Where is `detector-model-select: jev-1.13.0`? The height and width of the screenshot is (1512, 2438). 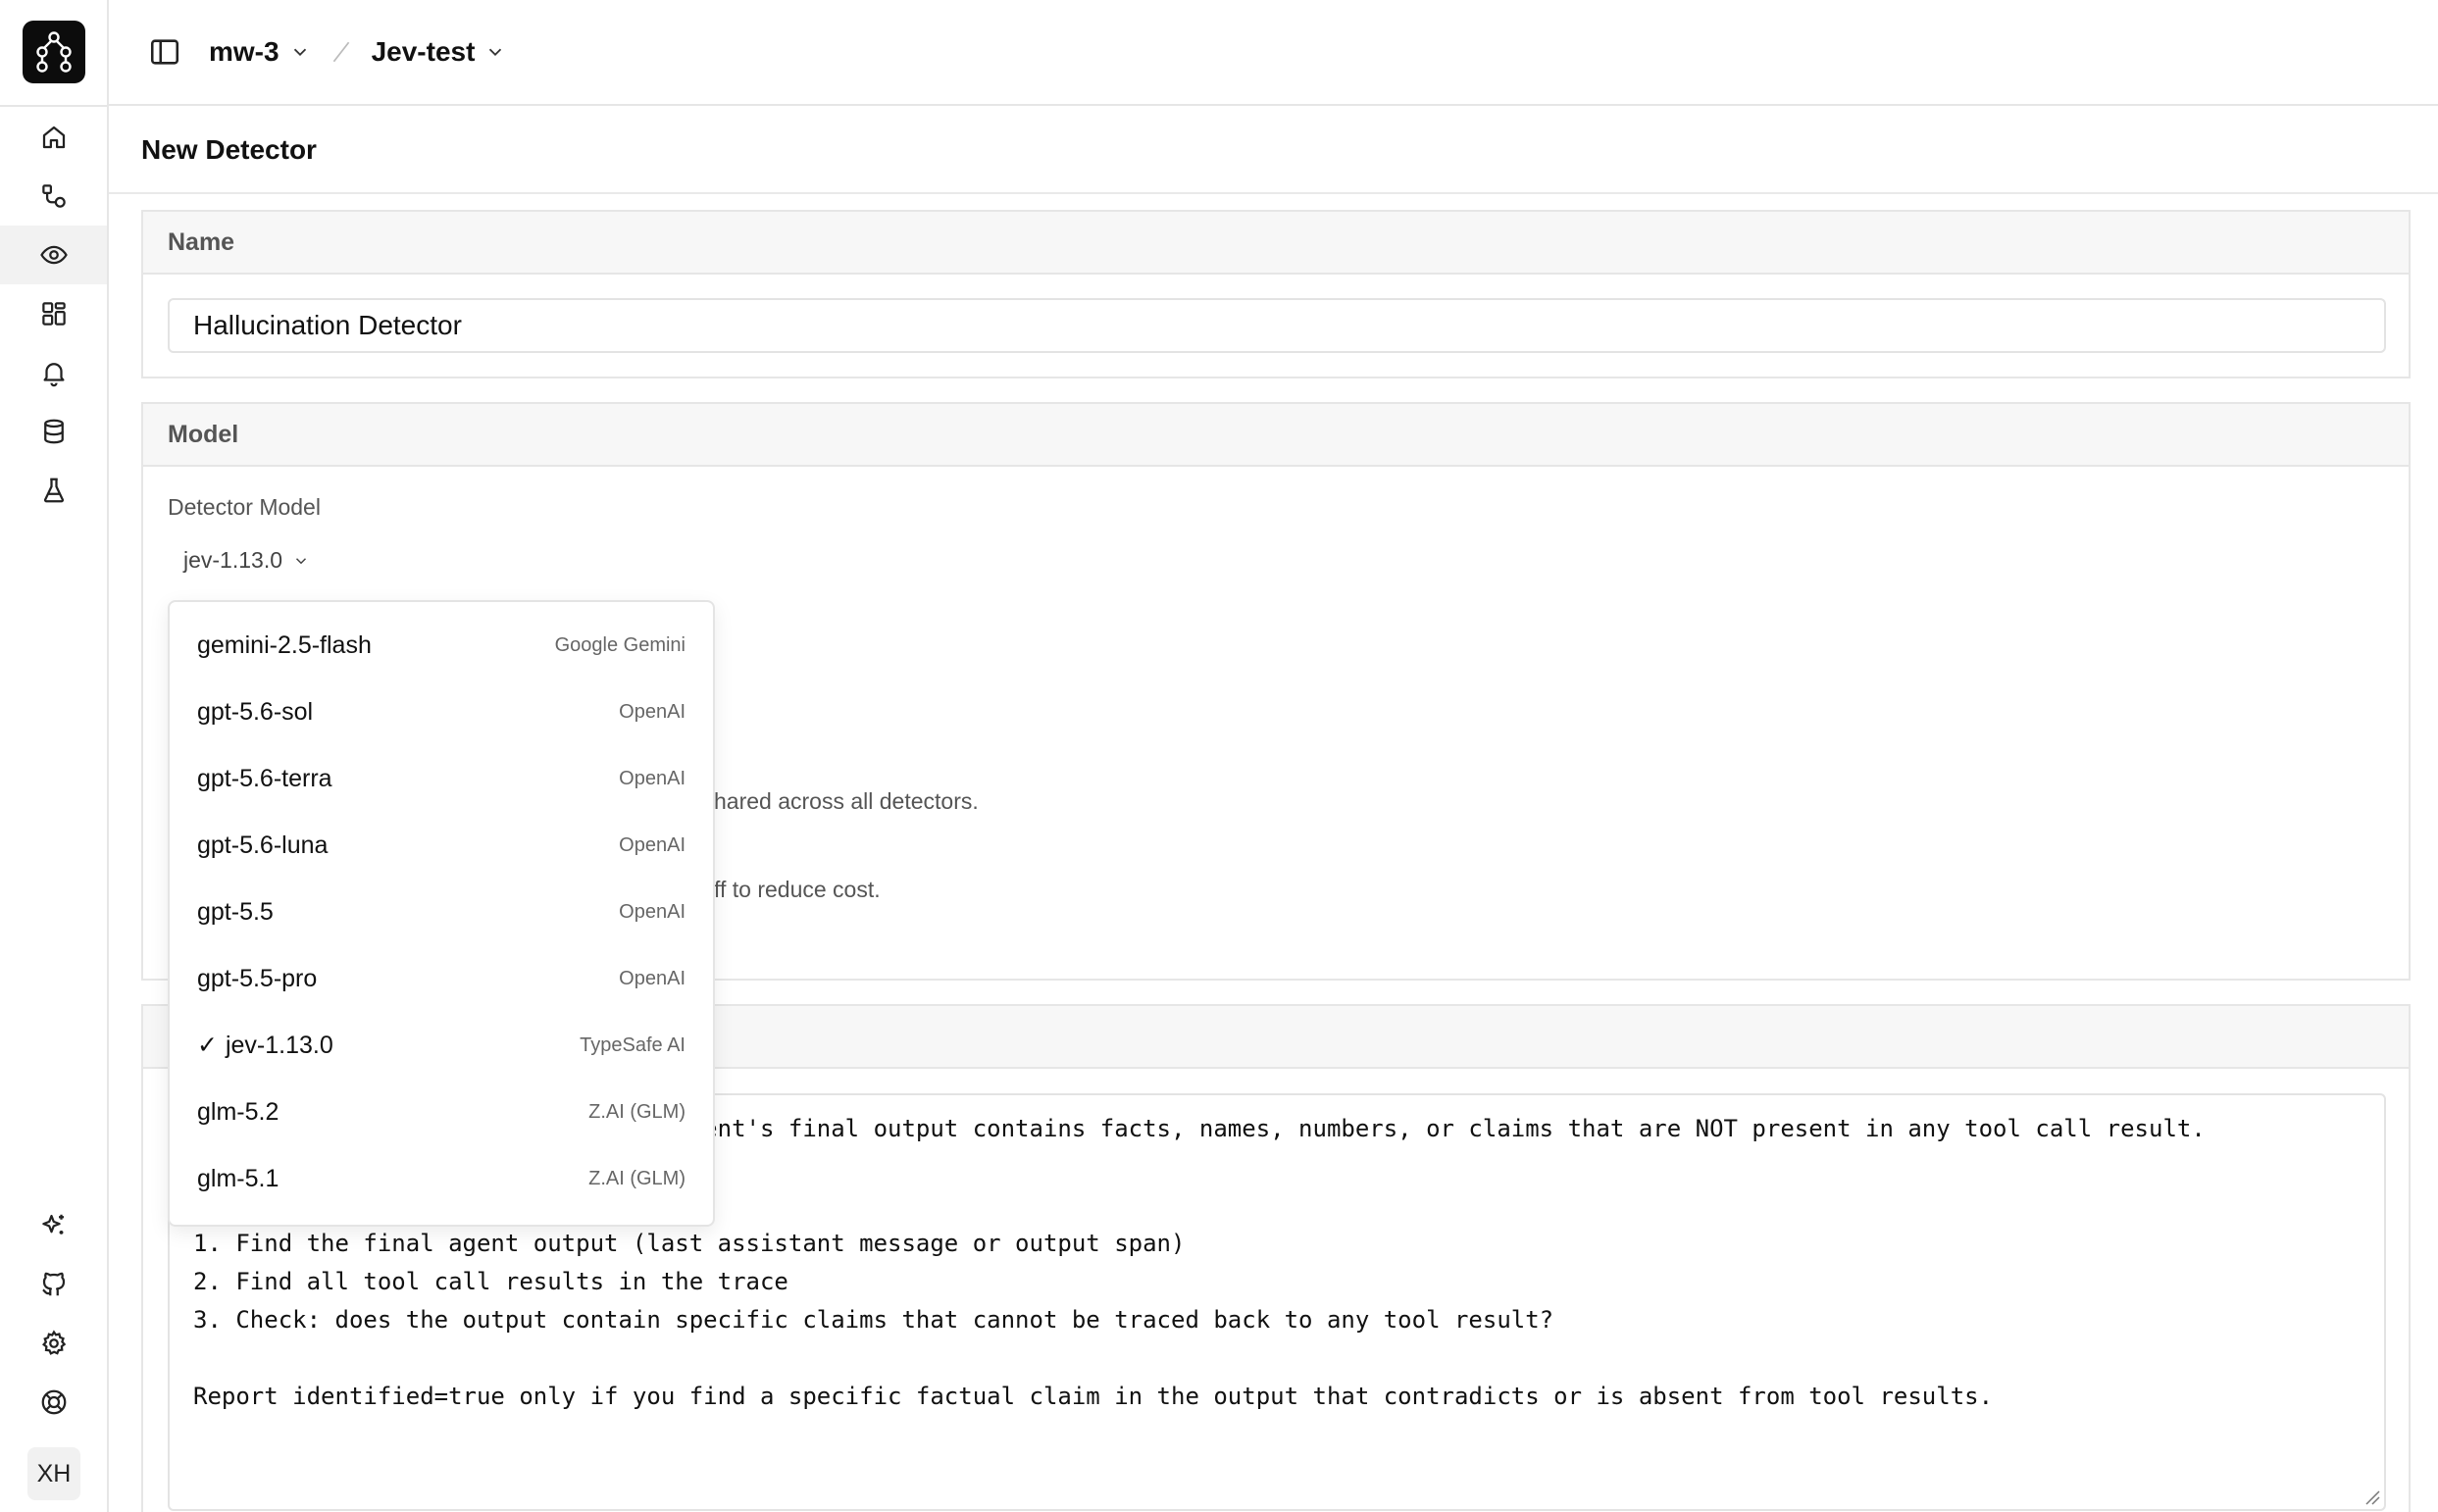 detector-model-select: jev-1.13.0 is located at coordinates (246, 560).